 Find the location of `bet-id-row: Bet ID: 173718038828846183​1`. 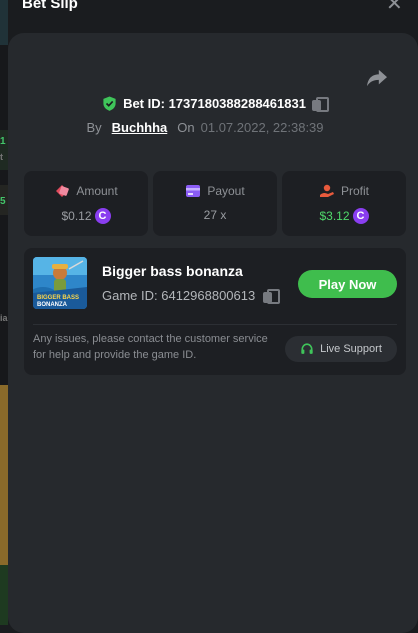

bet-id-row: Bet ID: 173718038828846183​1 is located at coordinates (211, 104).